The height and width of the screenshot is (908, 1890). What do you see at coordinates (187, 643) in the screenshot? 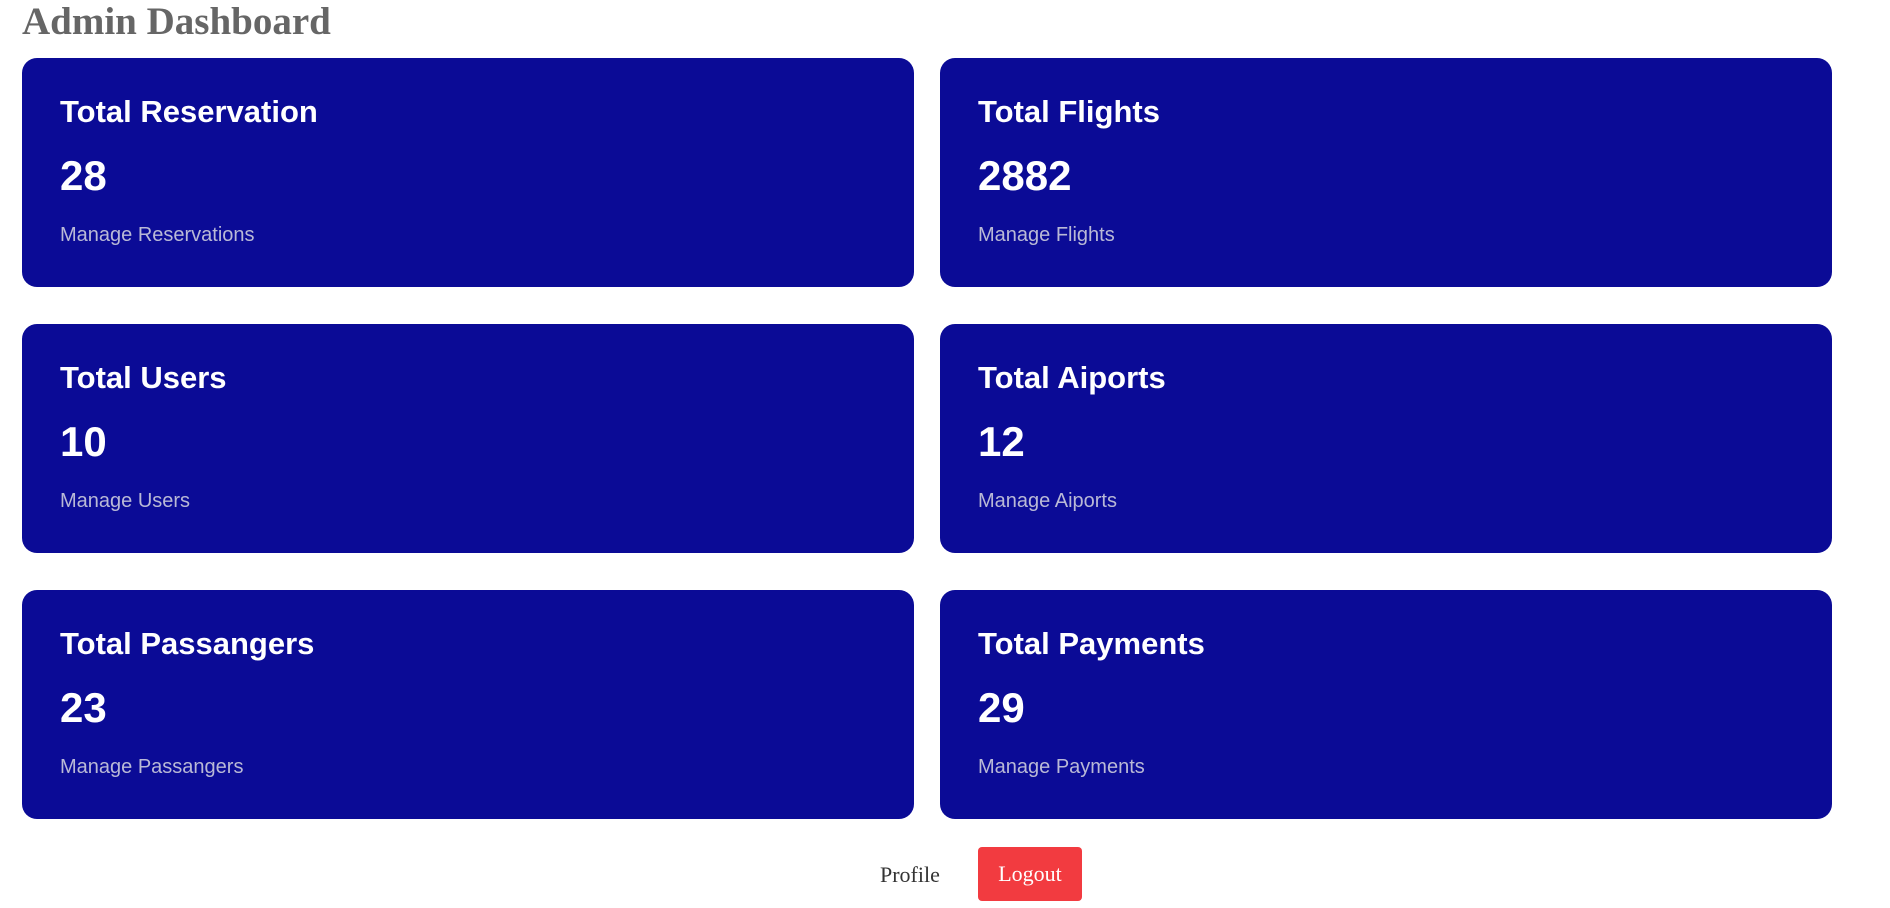
I see `card-title: Total Passangers` at bounding box center [187, 643].